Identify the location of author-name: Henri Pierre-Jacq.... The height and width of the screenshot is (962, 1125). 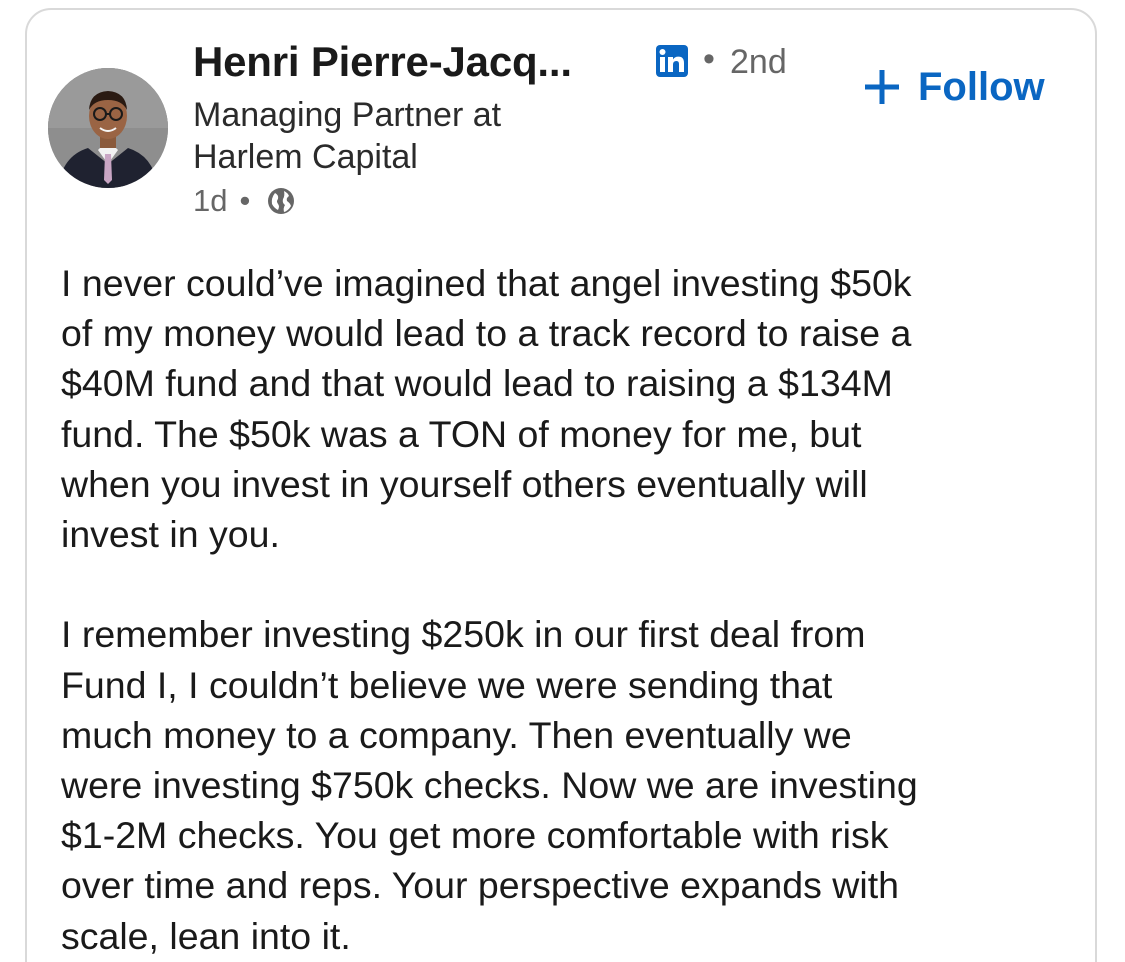
(382, 62).